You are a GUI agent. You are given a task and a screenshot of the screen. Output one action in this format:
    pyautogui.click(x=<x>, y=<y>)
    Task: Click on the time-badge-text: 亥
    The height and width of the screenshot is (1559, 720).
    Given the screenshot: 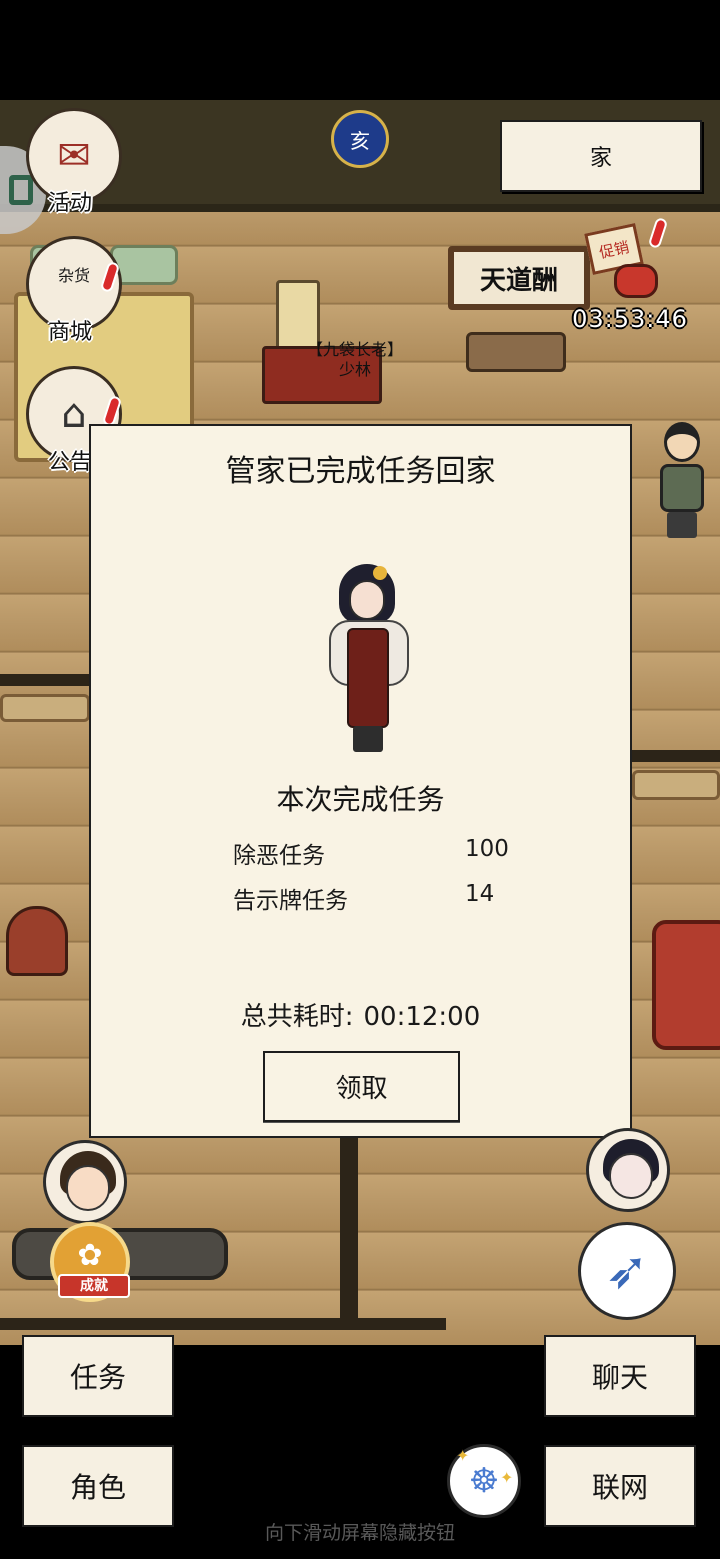 What is the action you would take?
    pyautogui.click(x=360, y=140)
    